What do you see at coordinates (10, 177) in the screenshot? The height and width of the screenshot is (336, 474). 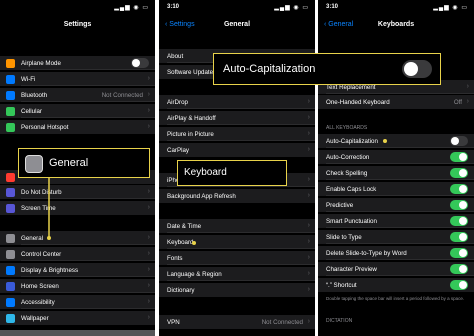 I see `sounds-icon` at bounding box center [10, 177].